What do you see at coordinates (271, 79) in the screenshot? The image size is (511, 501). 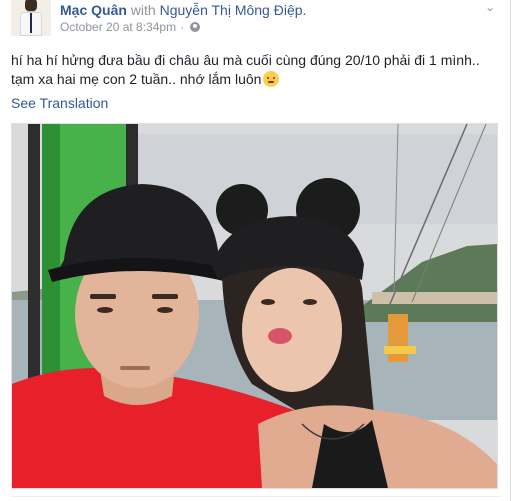 I see `emoji-icon` at bounding box center [271, 79].